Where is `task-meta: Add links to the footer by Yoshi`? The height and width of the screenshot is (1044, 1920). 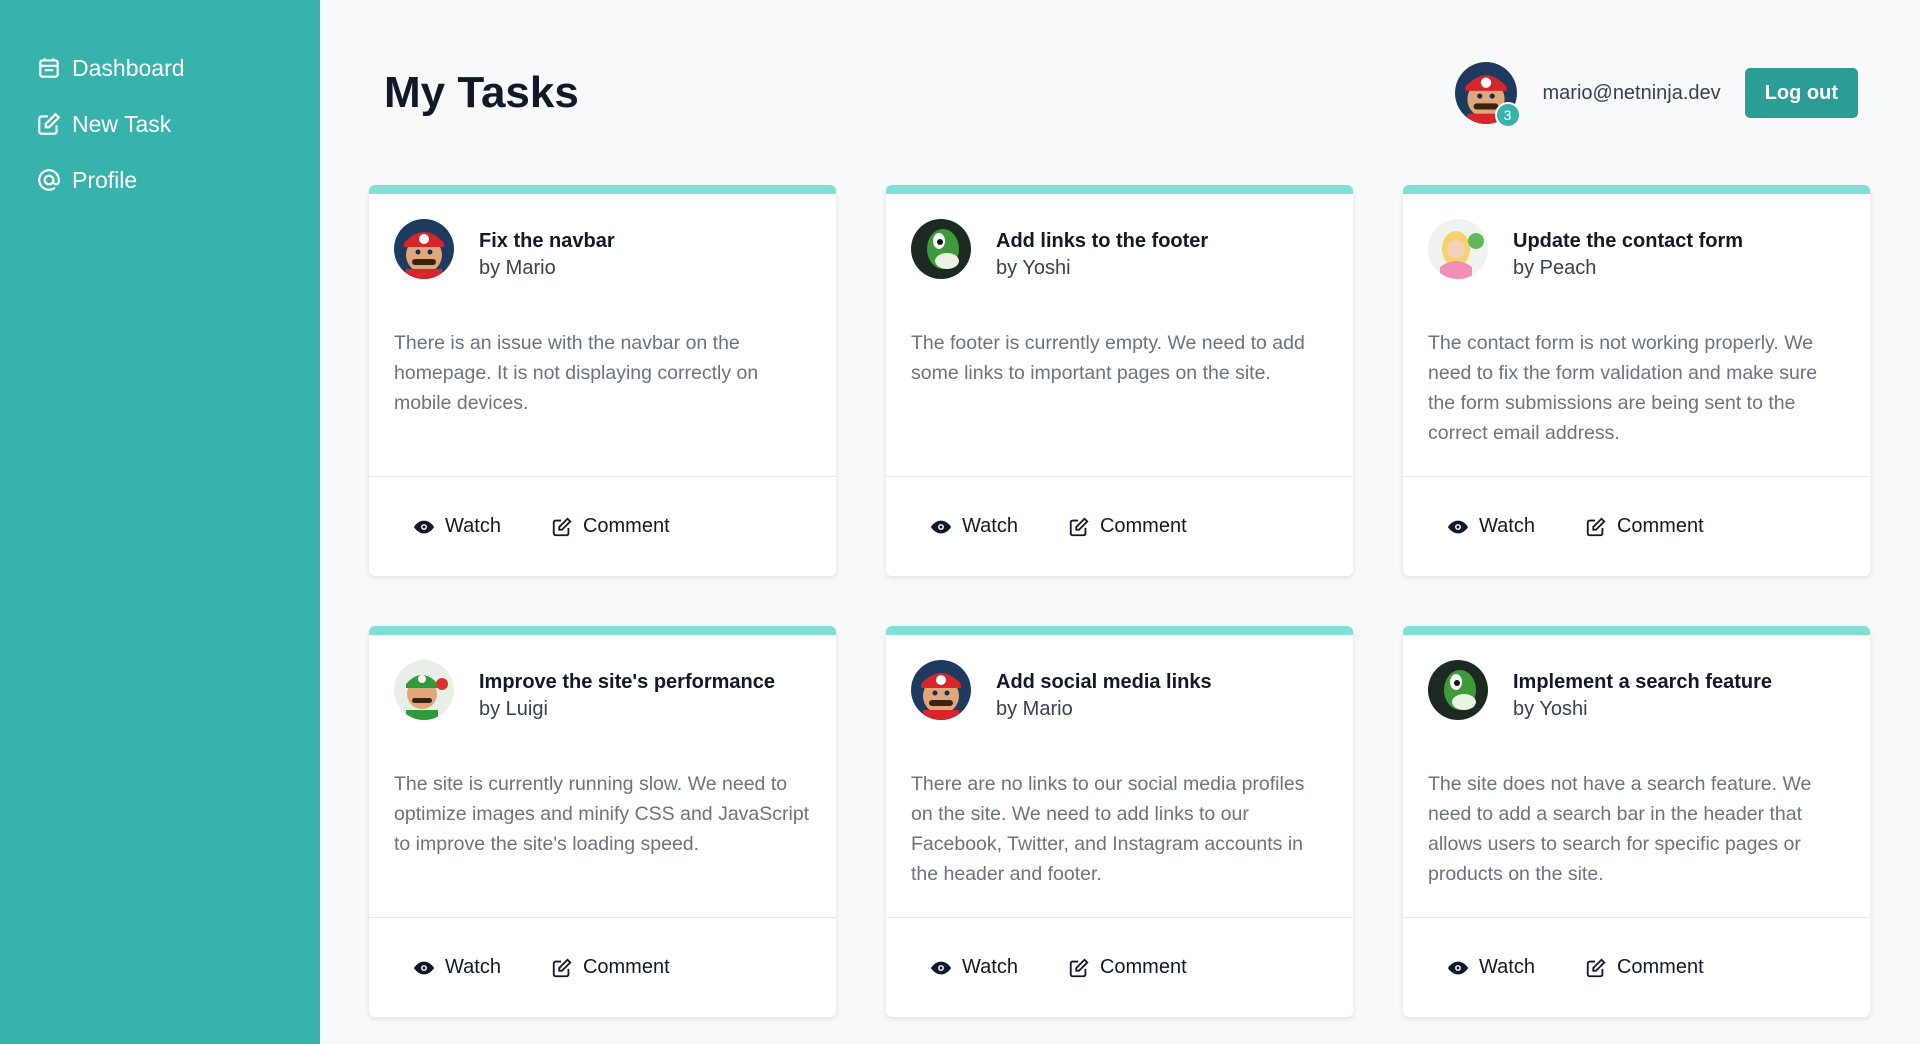 task-meta: Add links to the footer by Yoshi is located at coordinates (1102, 249).